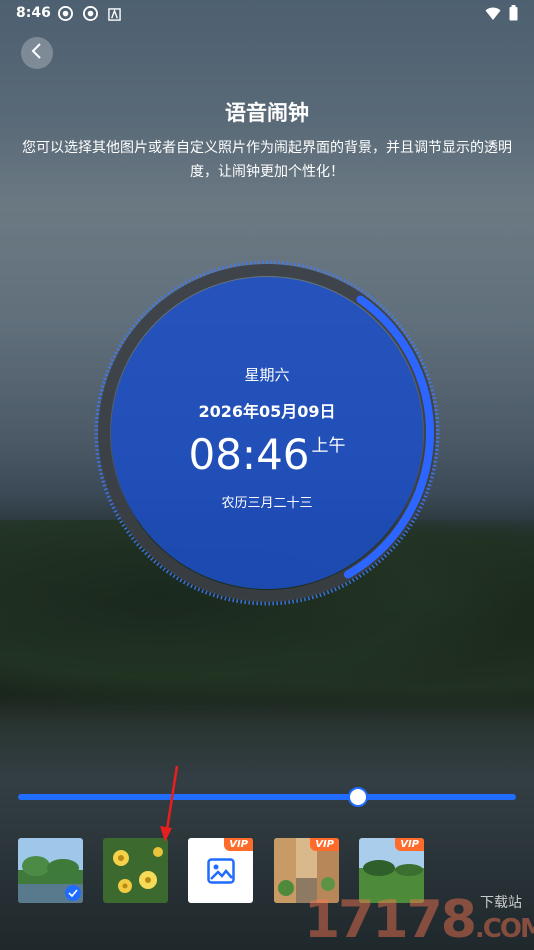  I want to click on clock-lunar-date: 农历三月二十三, so click(267, 503).